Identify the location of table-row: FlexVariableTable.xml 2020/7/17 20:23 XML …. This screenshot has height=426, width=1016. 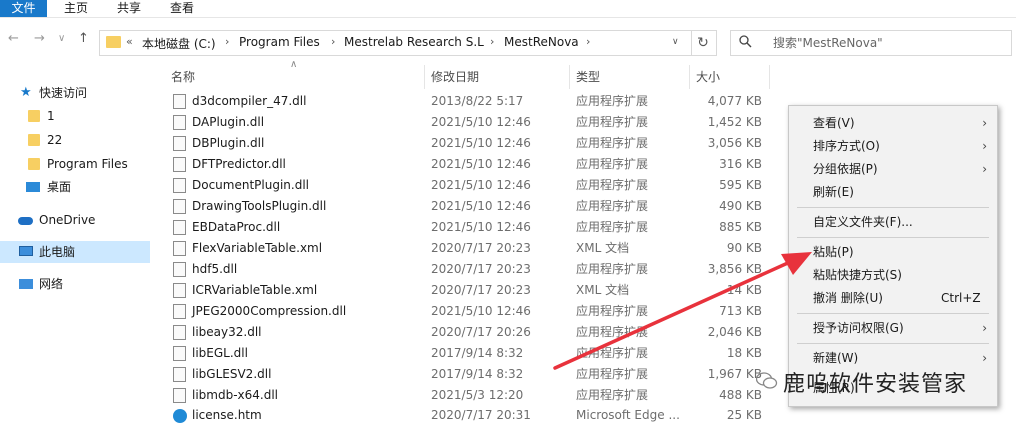
(469, 248).